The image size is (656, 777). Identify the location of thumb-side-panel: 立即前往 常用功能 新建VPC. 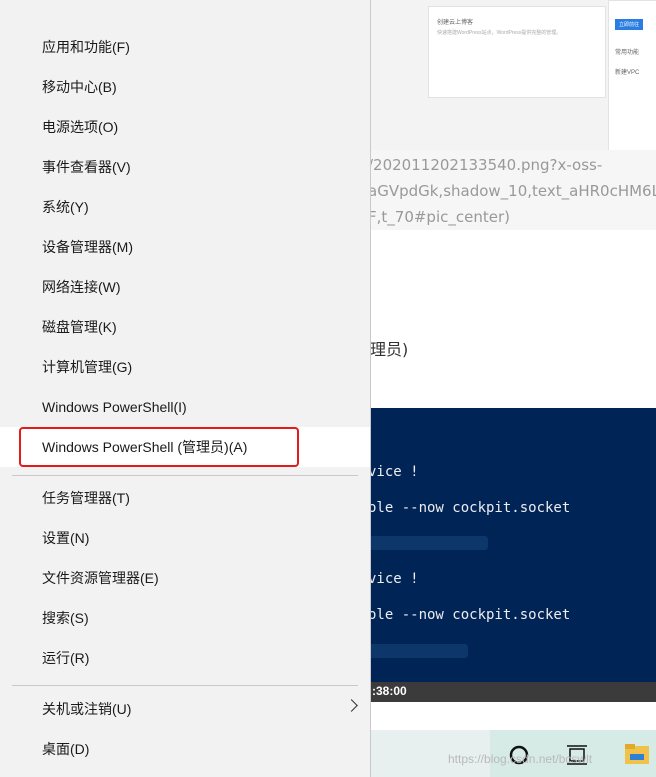
(632, 75).